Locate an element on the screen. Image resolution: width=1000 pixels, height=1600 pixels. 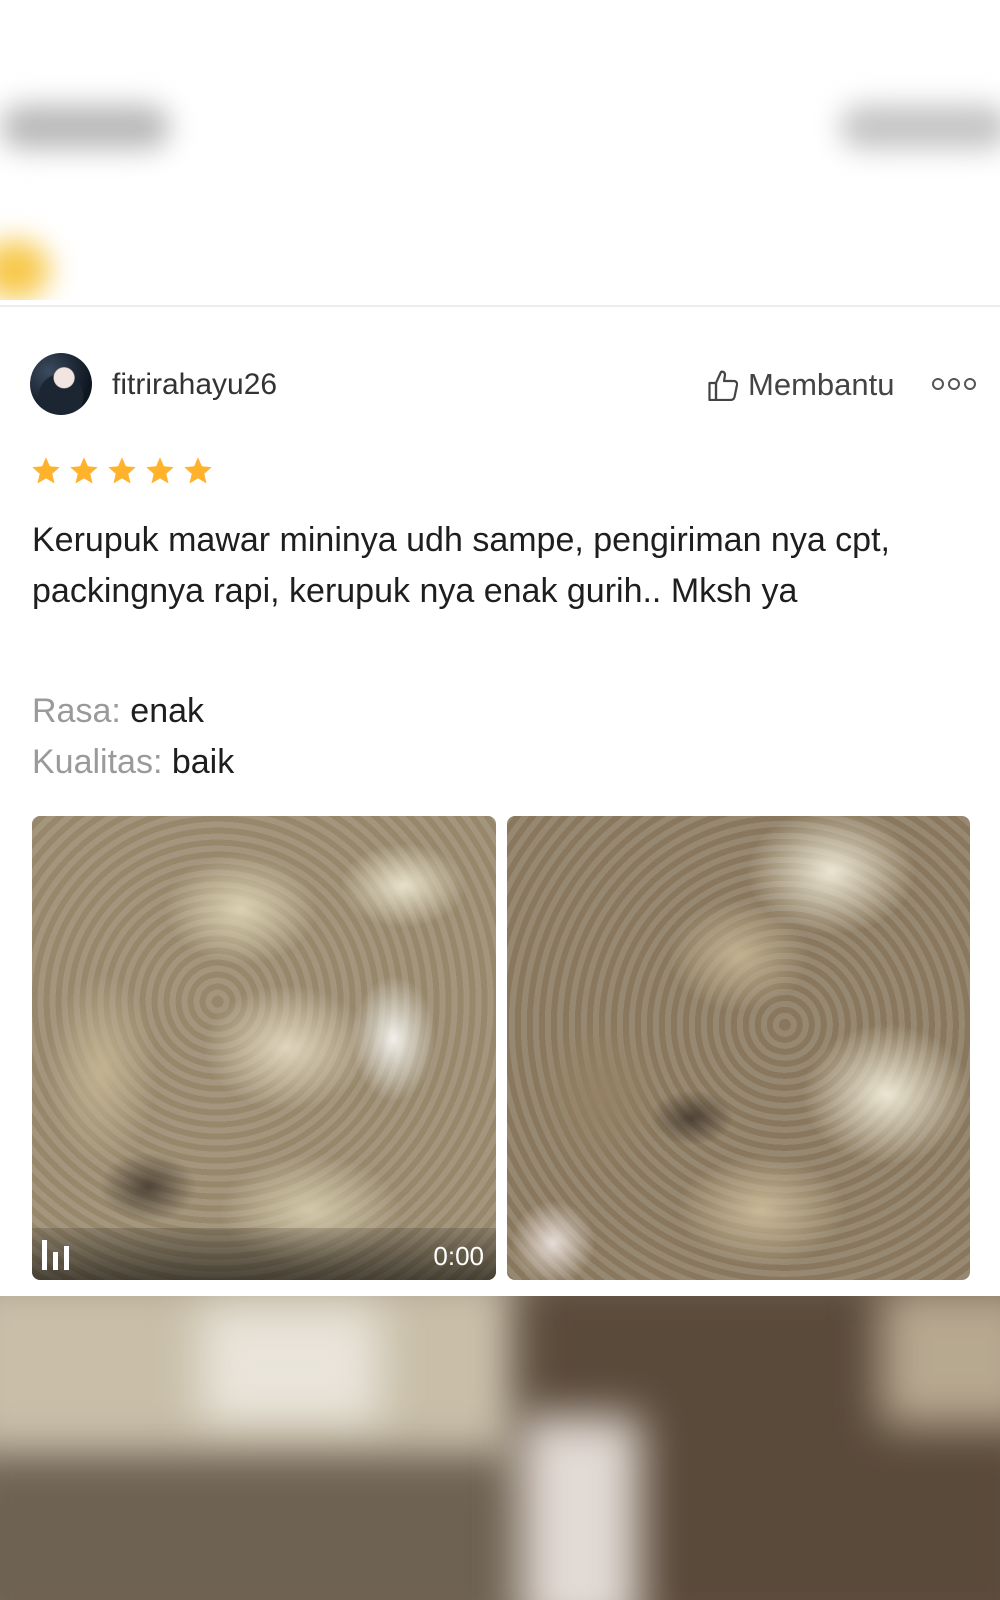
attribute-kualitas: Kualitas: baik is located at coordinates (133, 762).